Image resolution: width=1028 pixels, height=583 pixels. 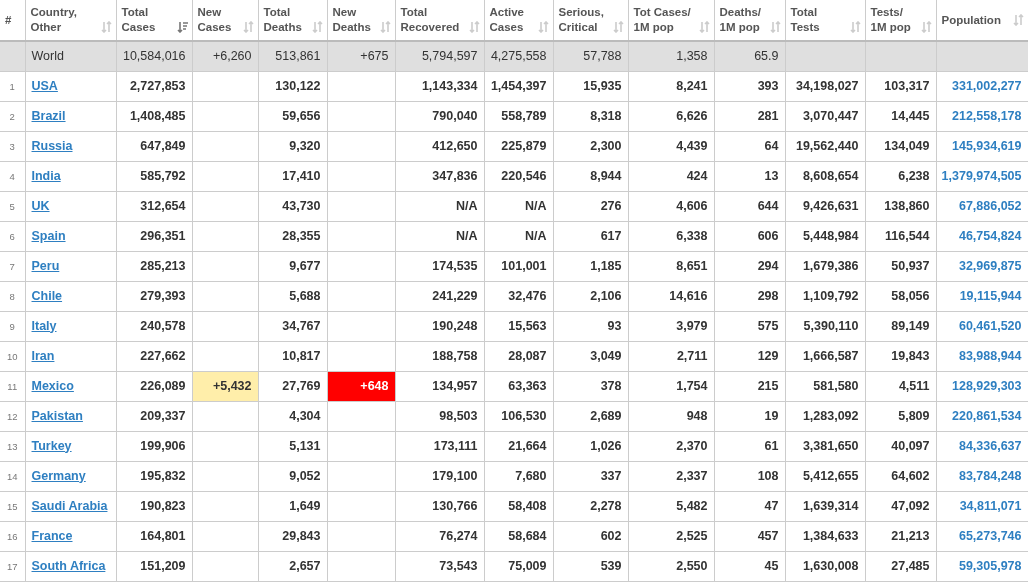 What do you see at coordinates (535, 205) in the screenshot?
I see `table-cell: N/A` at bounding box center [535, 205].